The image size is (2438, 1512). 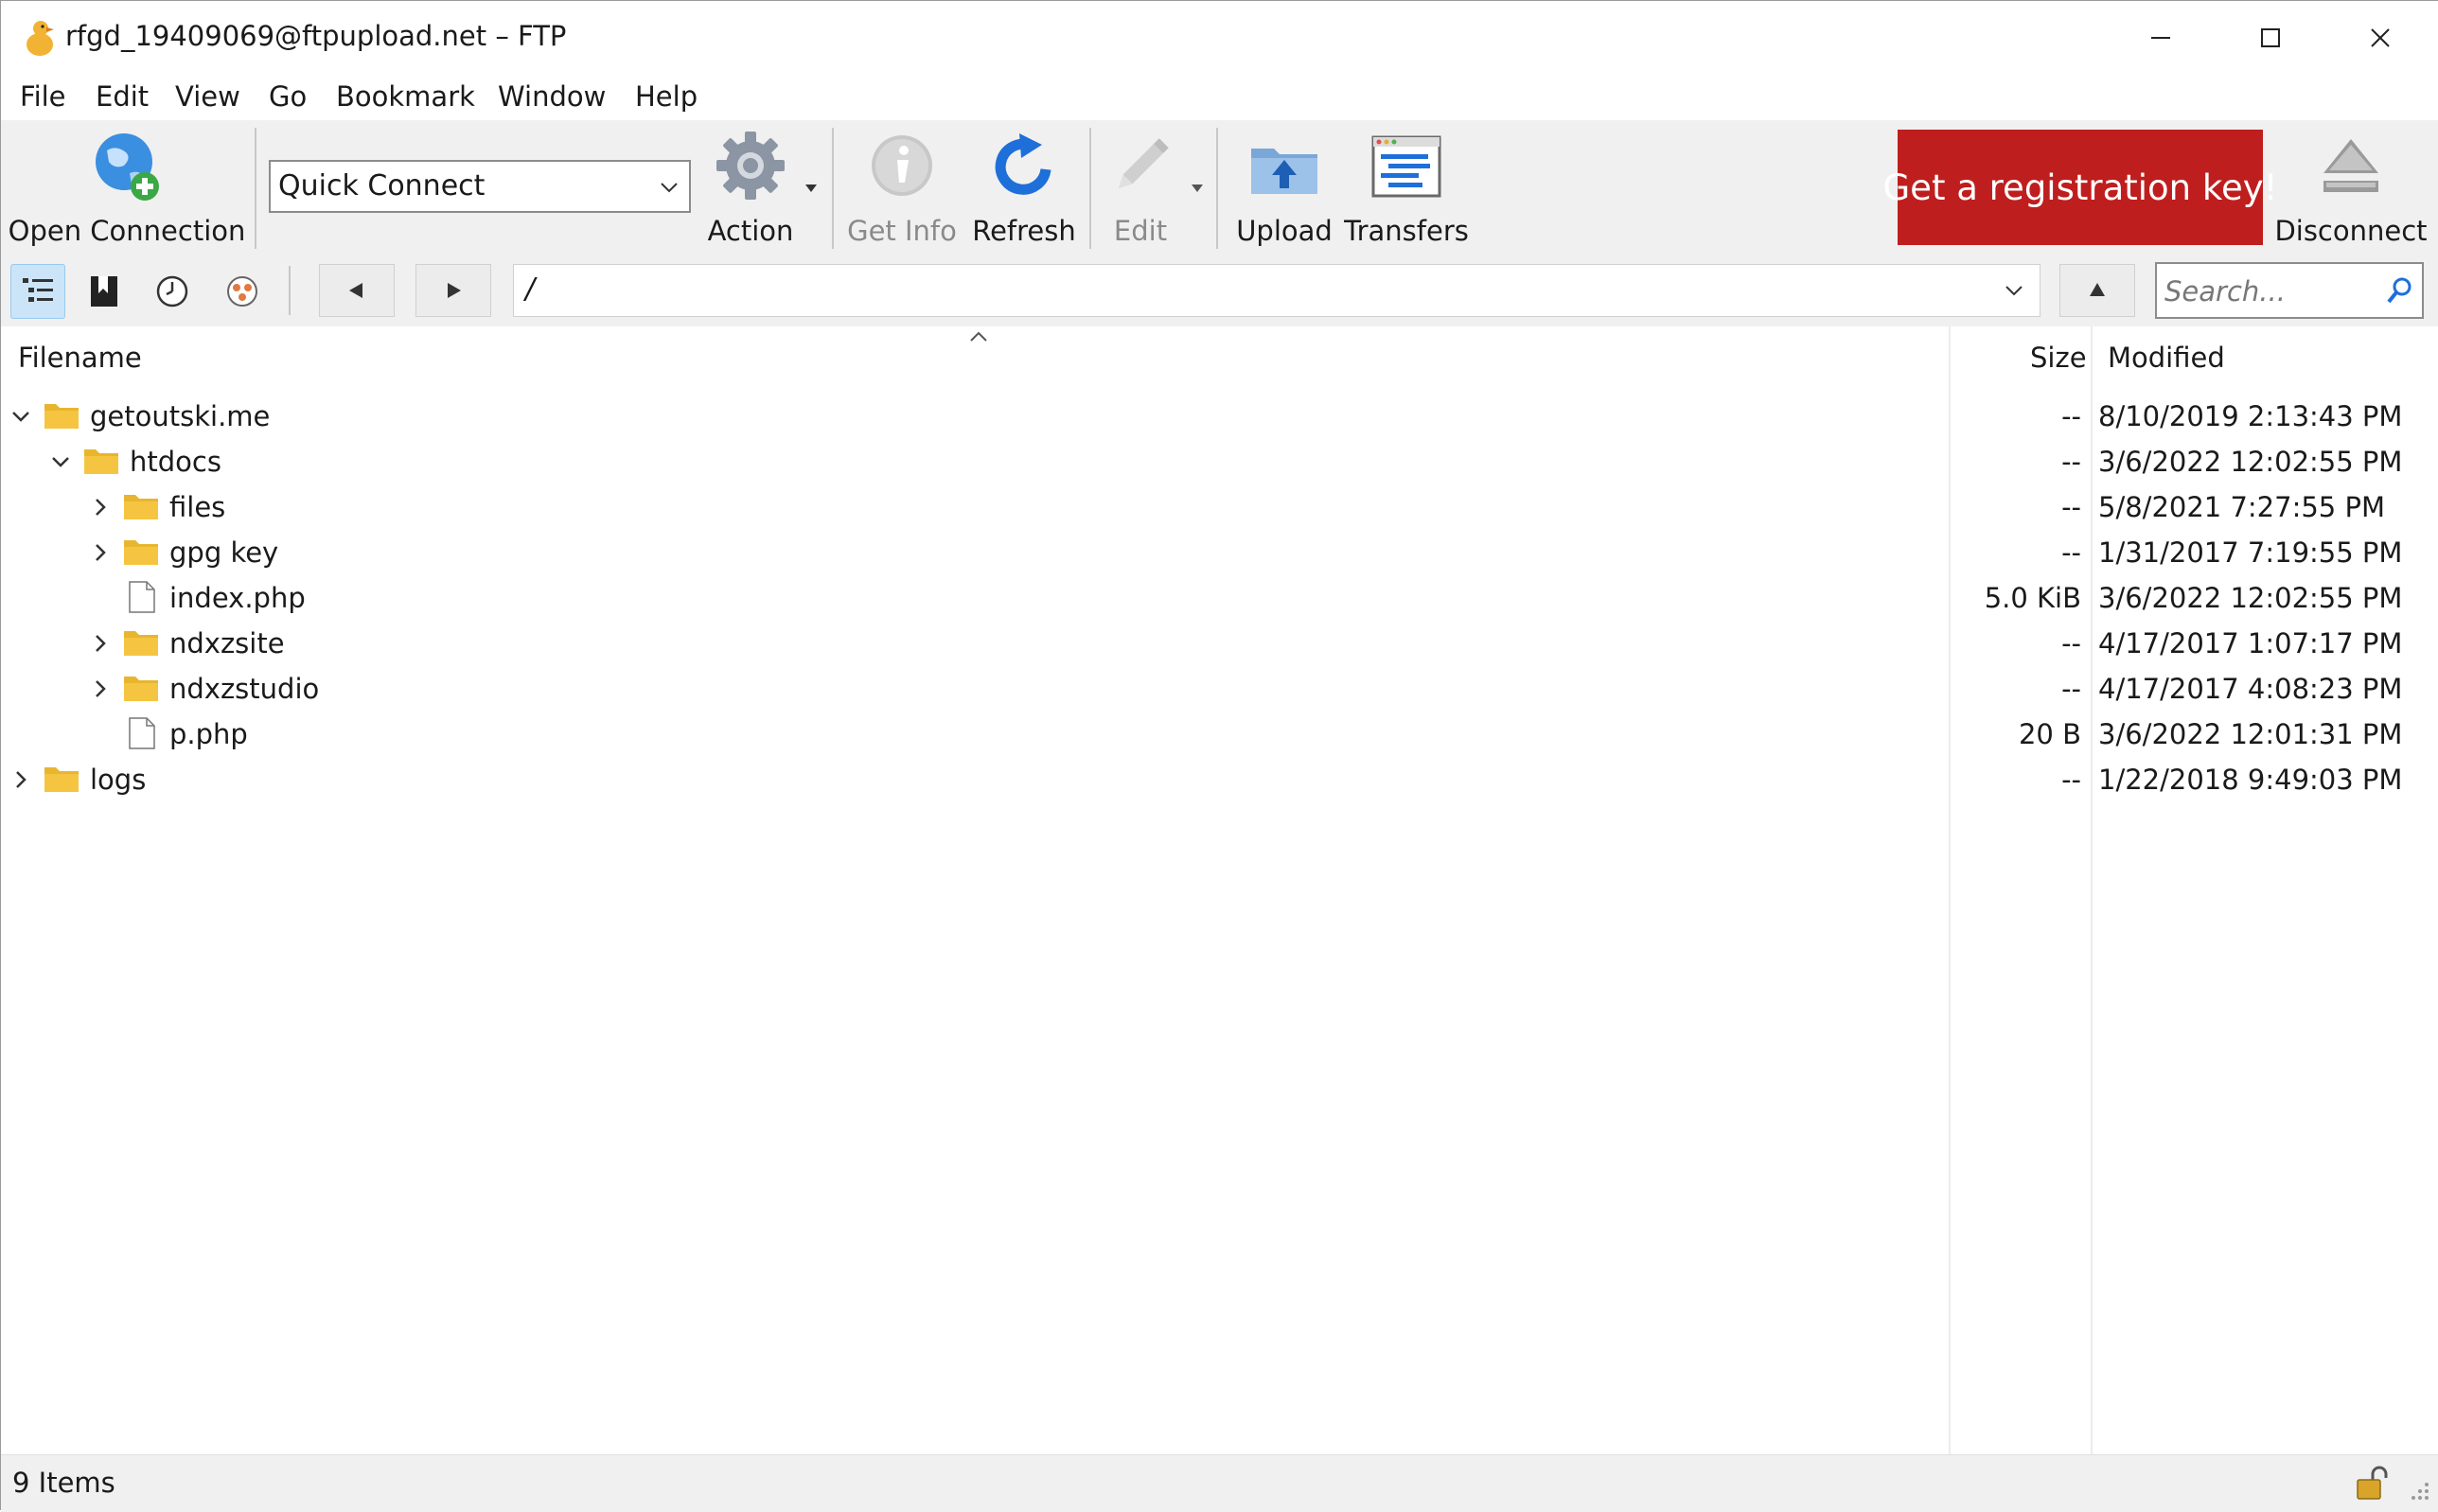 What do you see at coordinates (2371, 1484) in the screenshot?
I see `unlocked-icon` at bounding box center [2371, 1484].